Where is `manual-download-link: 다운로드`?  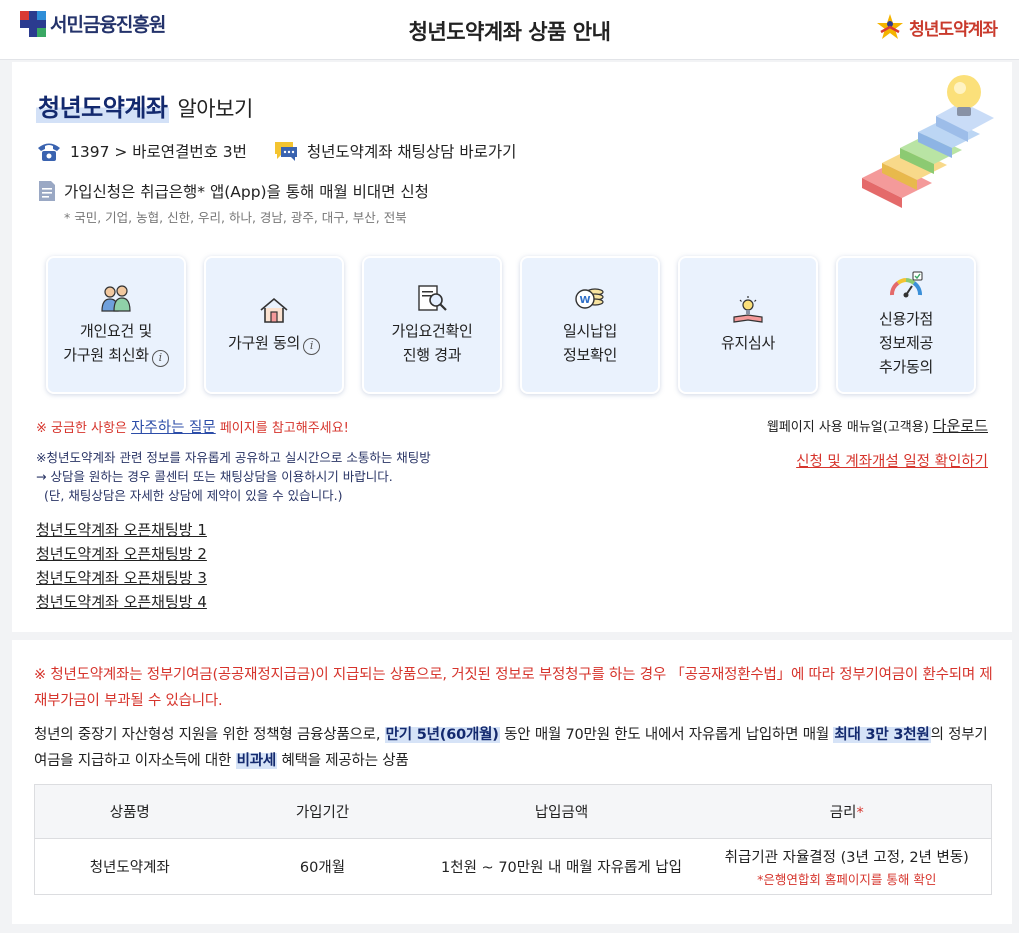 manual-download-link: 다운로드 is located at coordinates (960, 426).